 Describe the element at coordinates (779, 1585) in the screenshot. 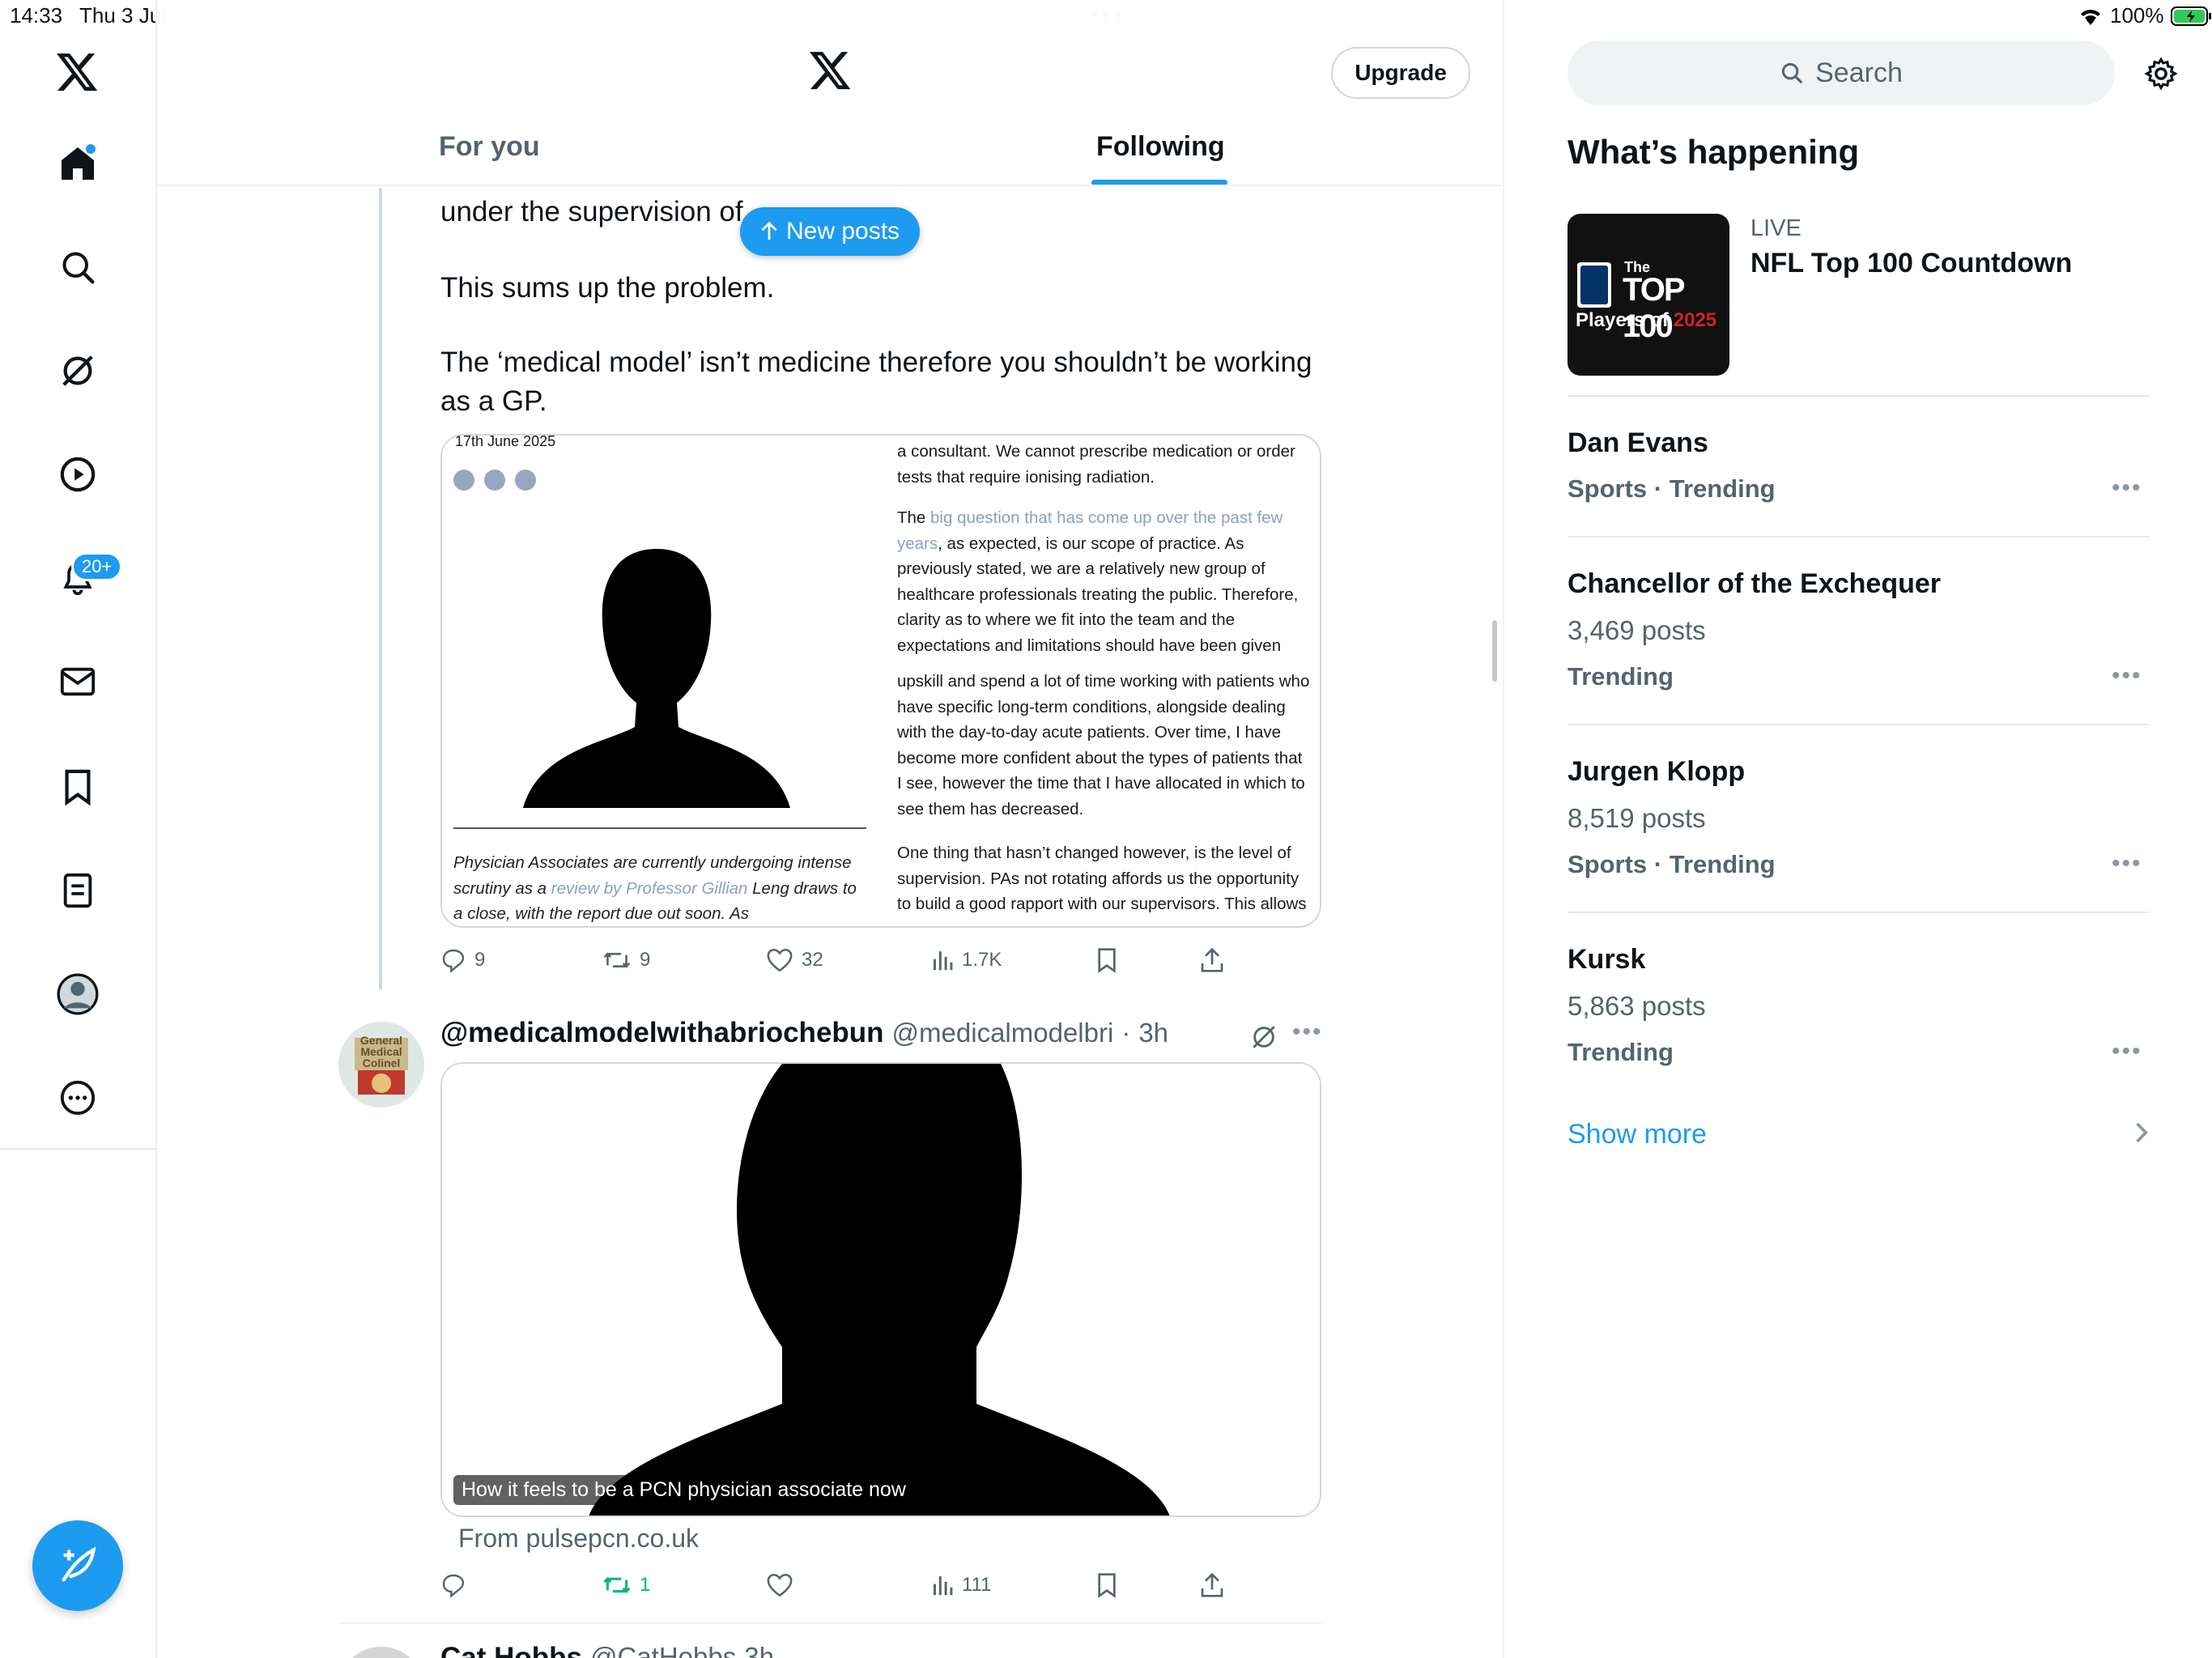

I see `like-button` at that location.